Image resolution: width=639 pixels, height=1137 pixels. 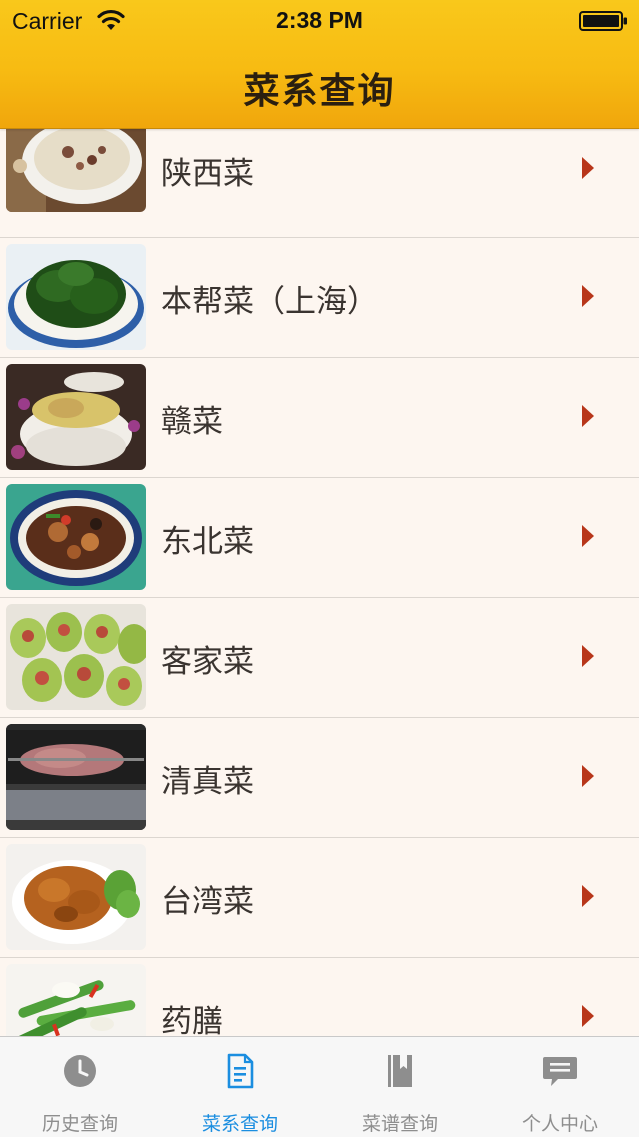 I want to click on cuisine-label: 东北菜, so click(x=207, y=542).